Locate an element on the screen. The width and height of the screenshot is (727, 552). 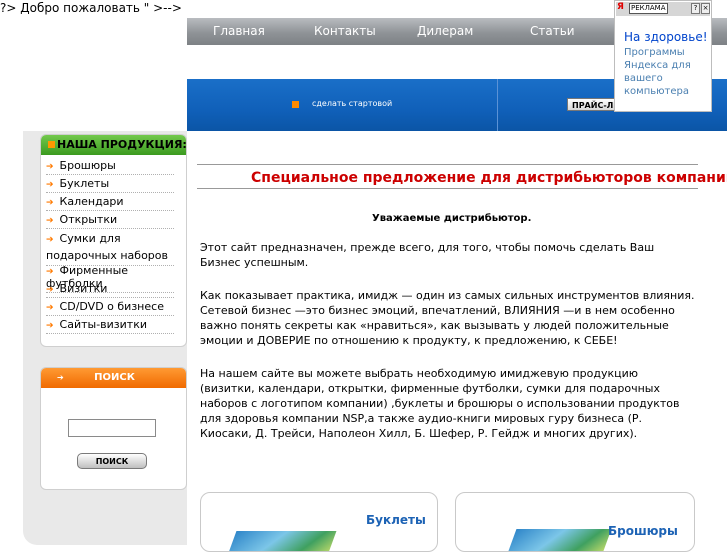
product-item-label: Открытки is located at coordinates (88, 219).